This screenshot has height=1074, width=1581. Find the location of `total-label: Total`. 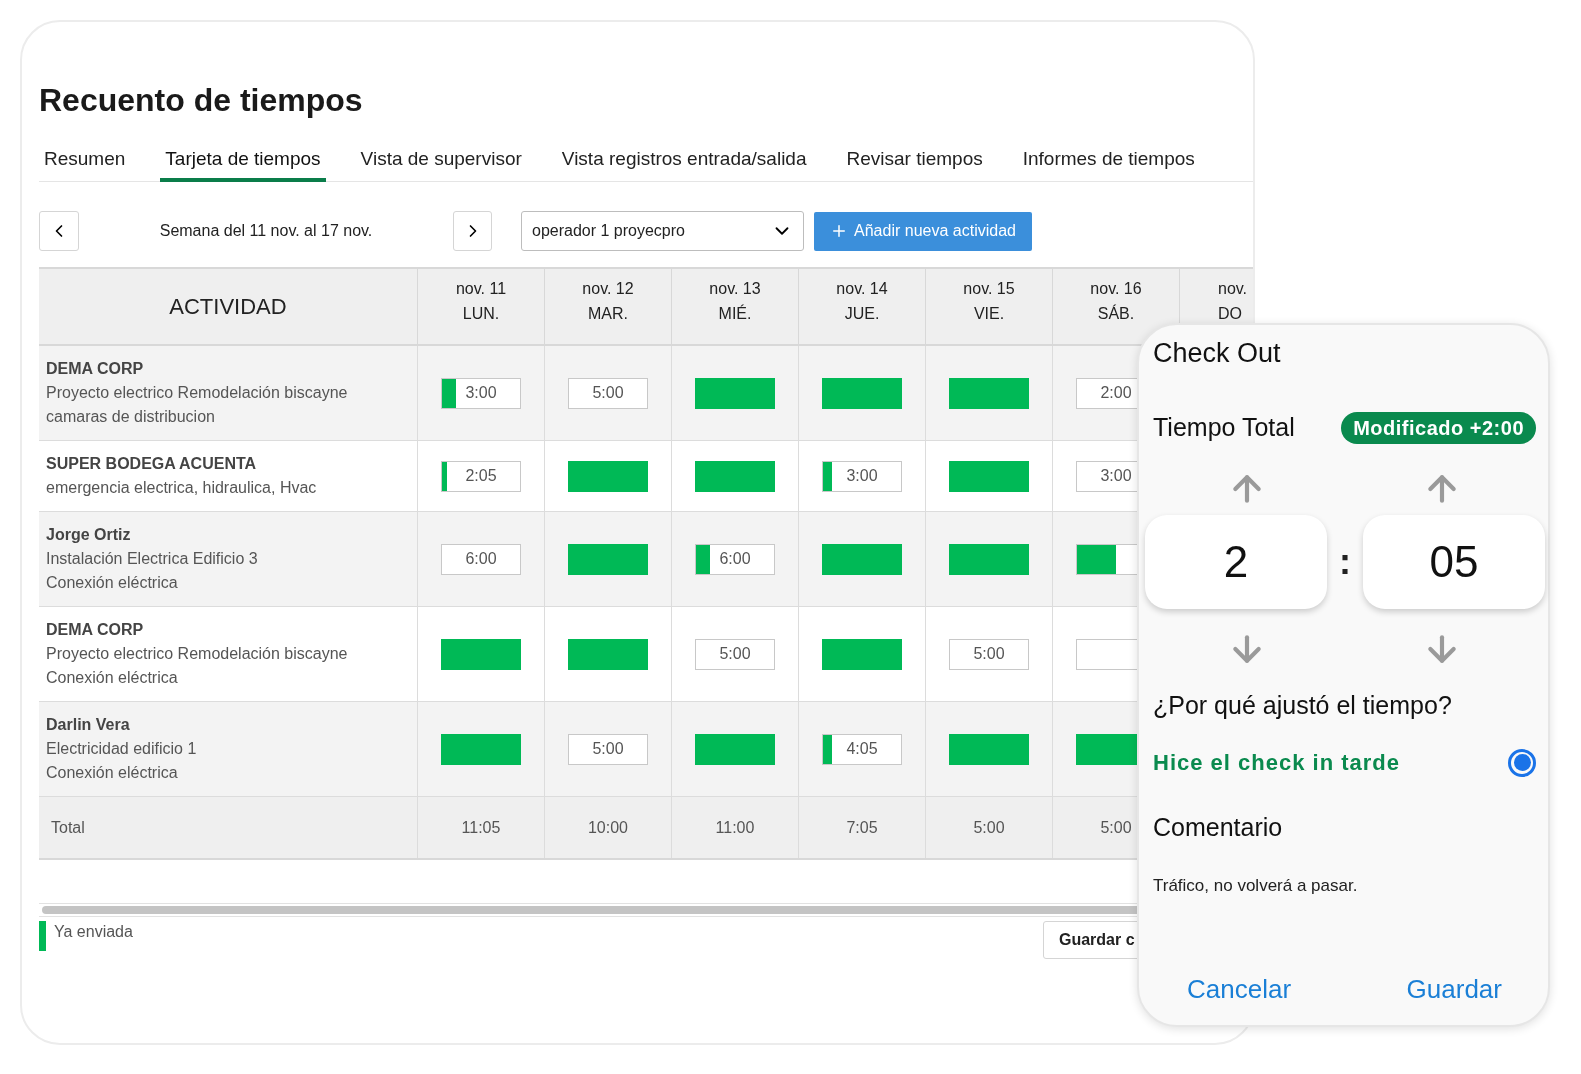

total-label: Total is located at coordinates (68, 827).